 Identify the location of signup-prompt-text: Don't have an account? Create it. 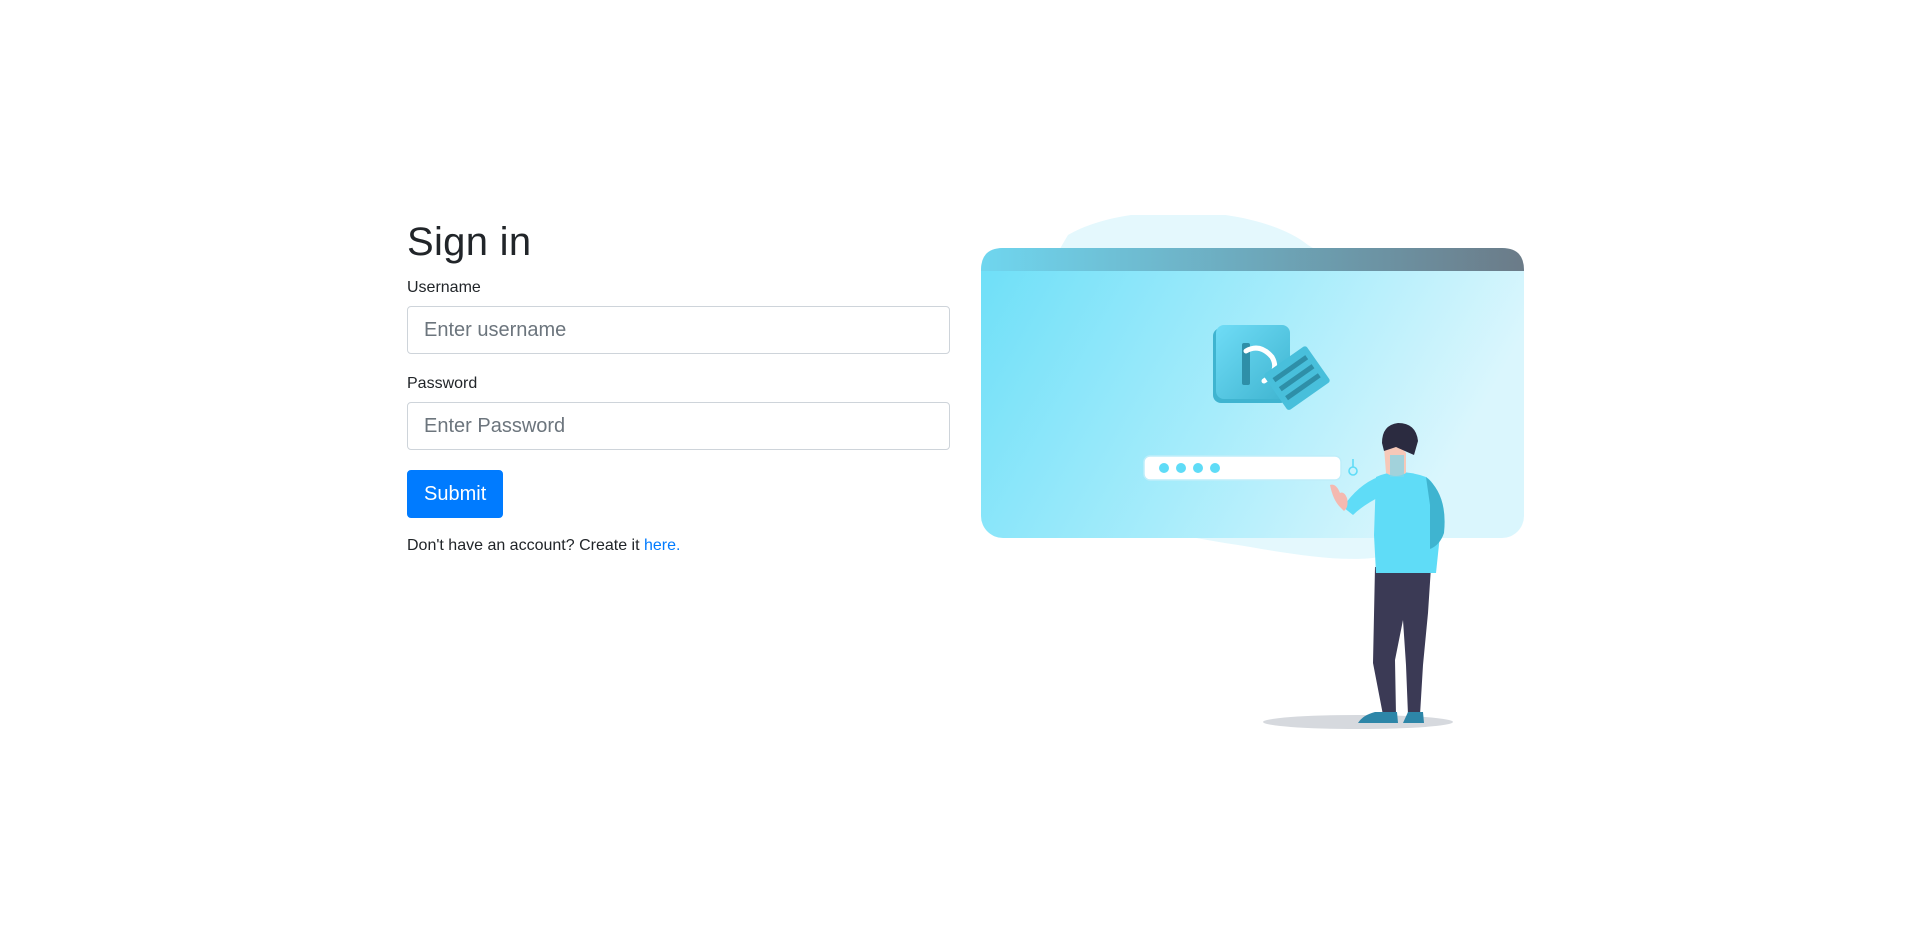
(525, 545).